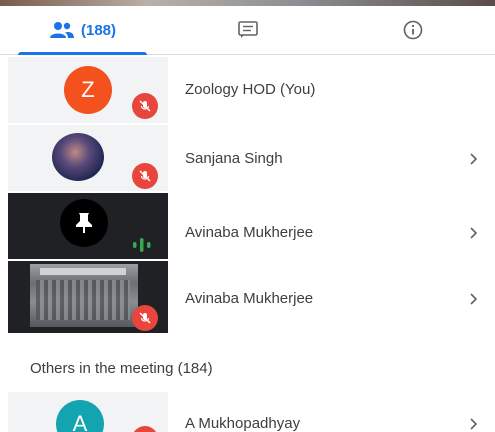  Describe the element at coordinates (142, 245) in the screenshot. I see `speaking-icon` at that location.